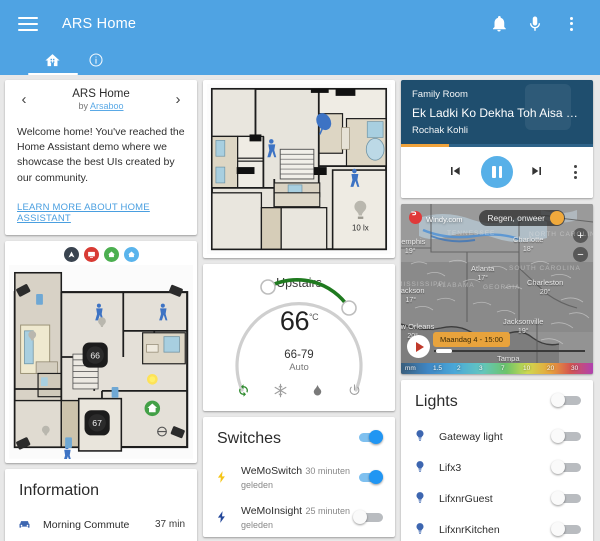 This screenshot has height=541, width=600. I want to click on thermostat-body: Upstairs 66°C 66-79 Auto, so click(299, 337).